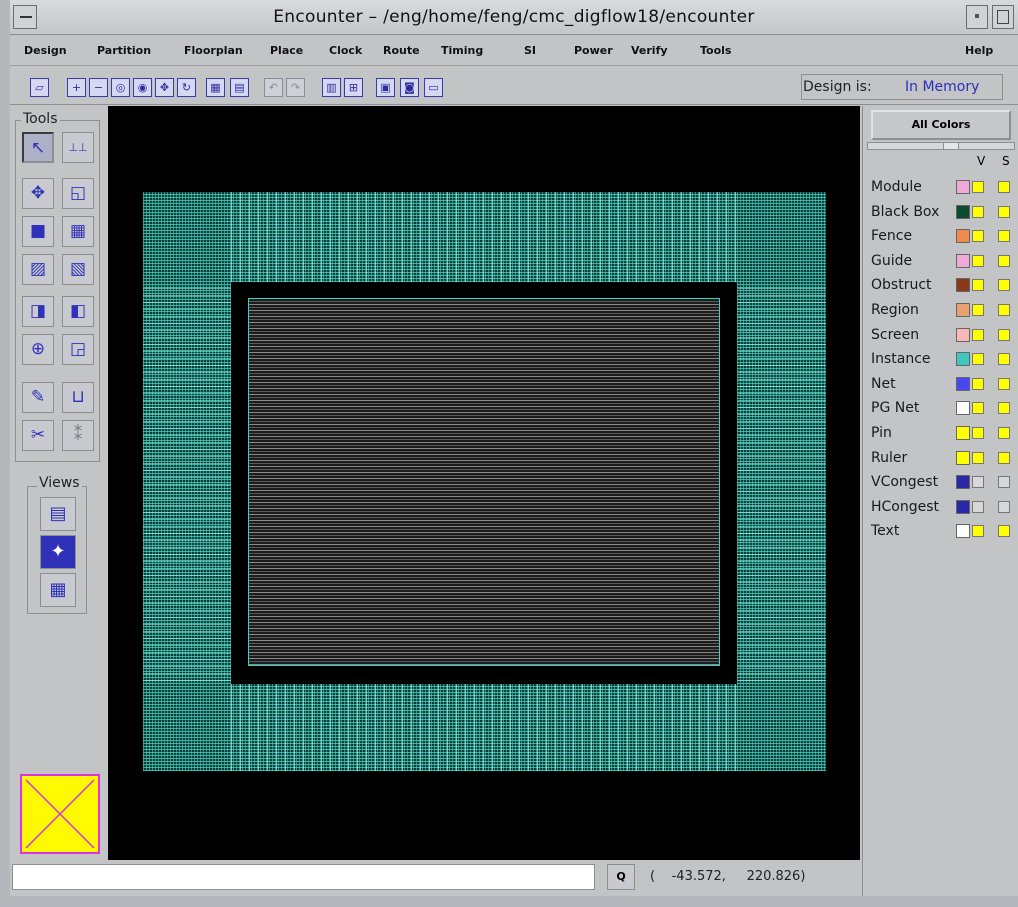 This screenshot has width=1018, height=907. Describe the element at coordinates (593, 50) in the screenshot. I see `menu-power: Power` at that location.